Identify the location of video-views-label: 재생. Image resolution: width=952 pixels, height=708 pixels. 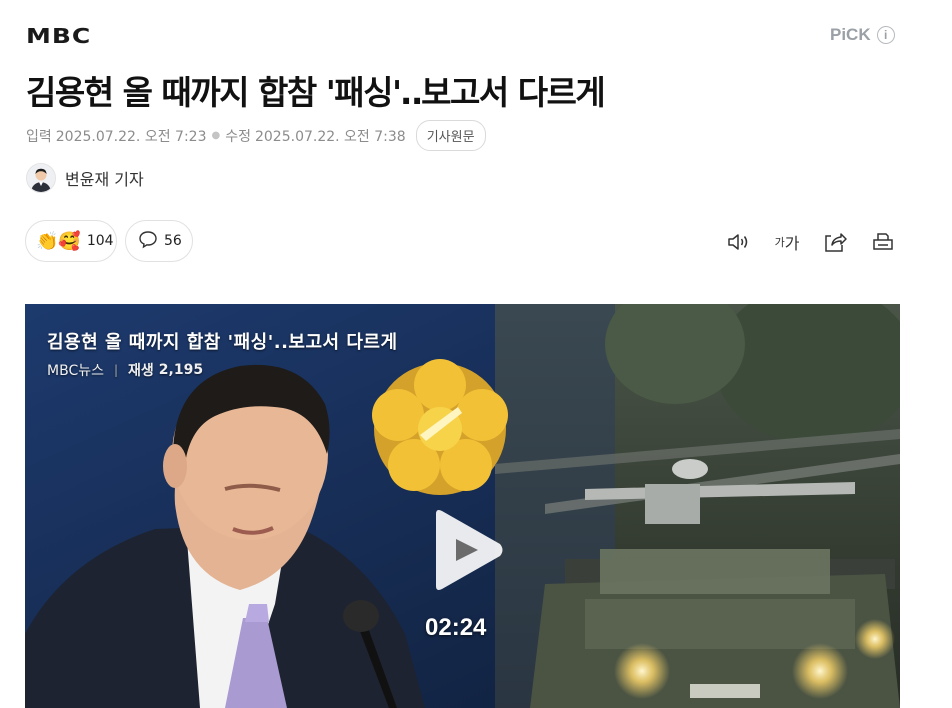
(141, 371).